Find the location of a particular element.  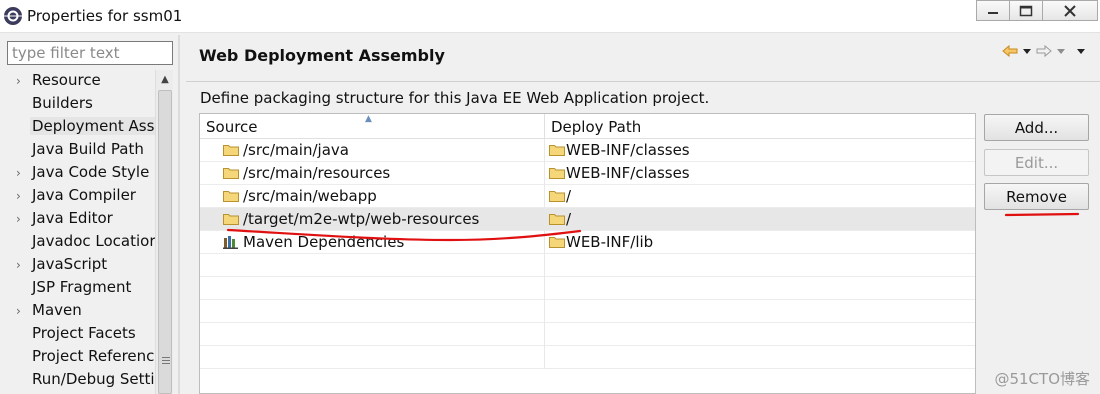

maximize-icon is located at coordinates (1026, 10).